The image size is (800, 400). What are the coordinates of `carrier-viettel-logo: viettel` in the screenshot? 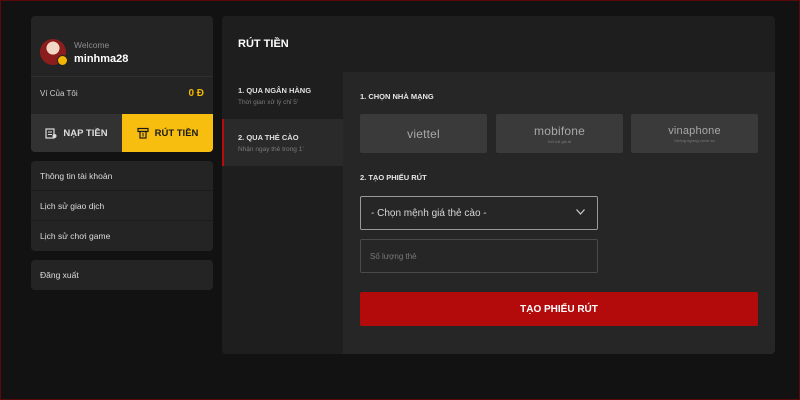 It's located at (423, 133).